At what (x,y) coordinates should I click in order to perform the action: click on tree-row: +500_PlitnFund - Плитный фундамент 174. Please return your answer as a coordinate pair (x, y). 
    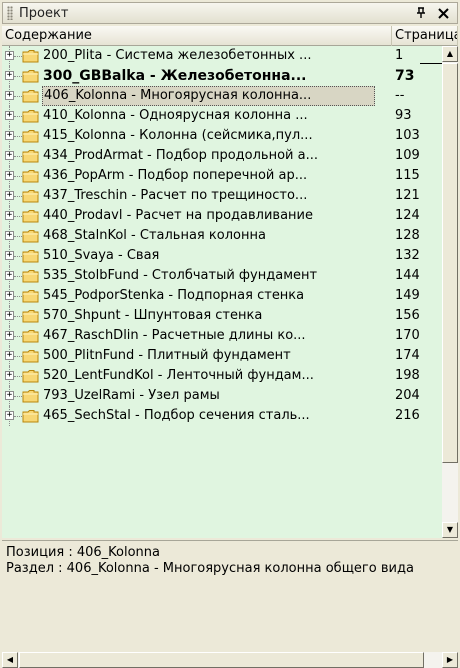
    Looking at the image, I should click on (222, 356).